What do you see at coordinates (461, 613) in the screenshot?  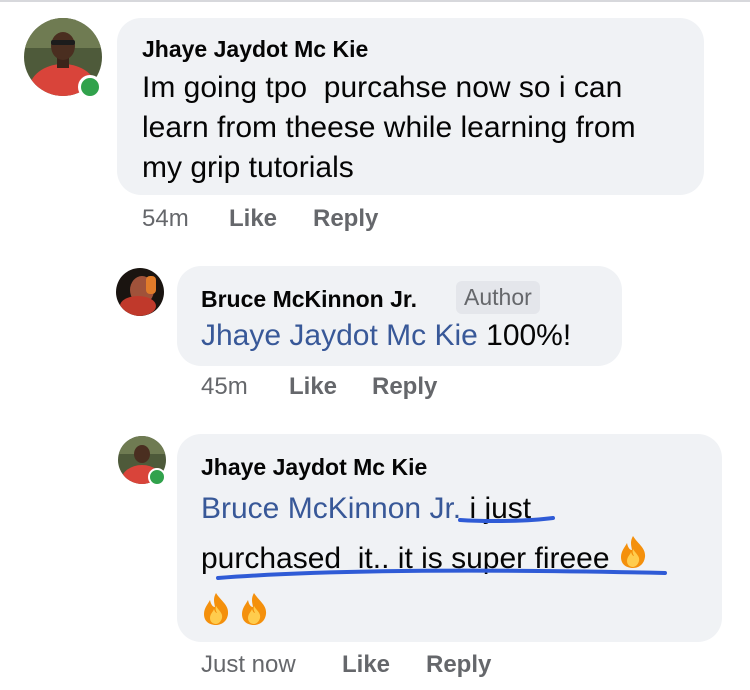 I see `emoji-row` at bounding box center [461, 613].